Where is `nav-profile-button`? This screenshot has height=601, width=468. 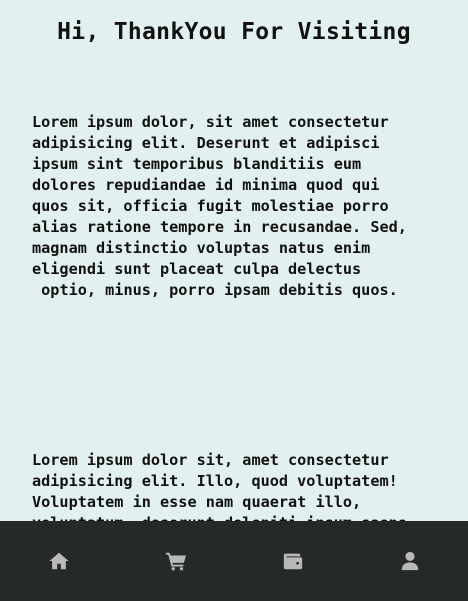
nav-profile-button is located at coordinates (410, 561).